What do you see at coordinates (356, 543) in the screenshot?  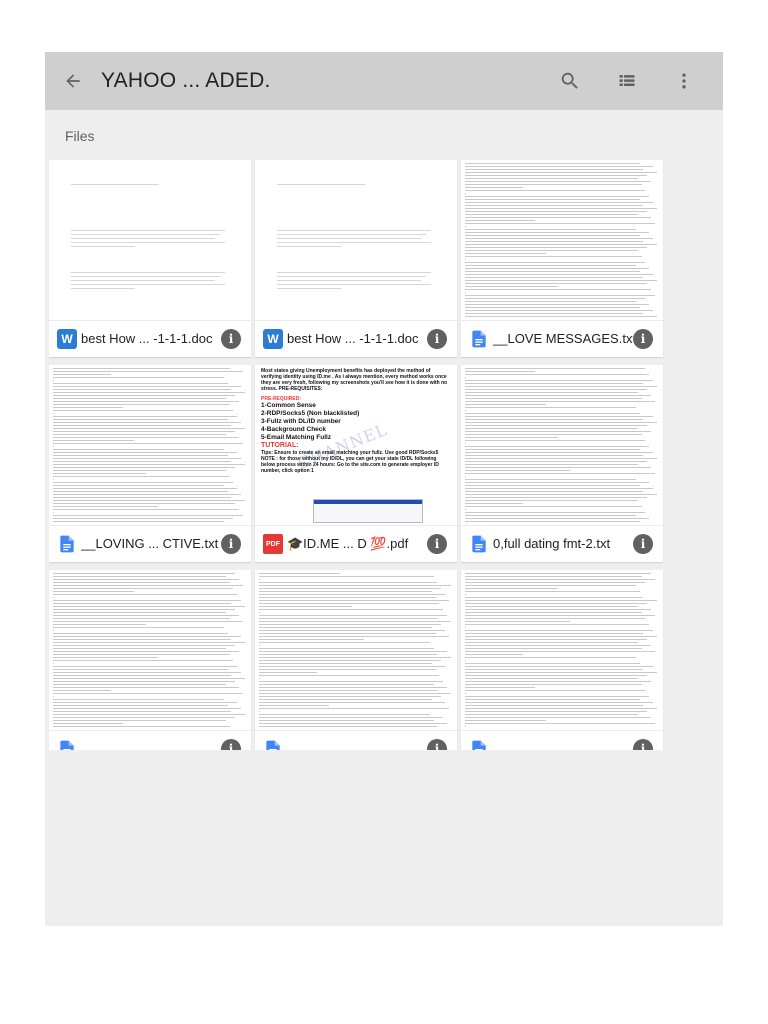 I see `file-footer: PDF 🎓ID.ME ... D 💯.pdf i` at bounding box center [356, 543].